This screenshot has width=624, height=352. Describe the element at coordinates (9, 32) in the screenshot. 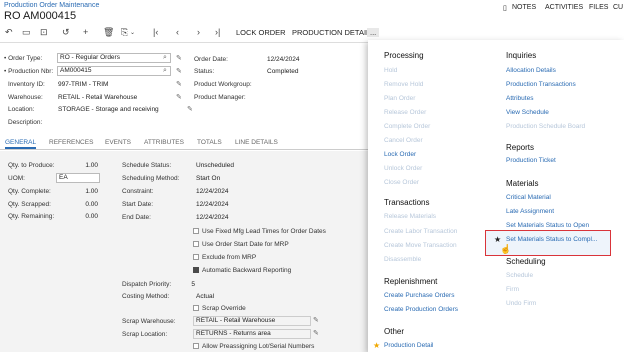

I see `undo-icon: ↶` at that location.